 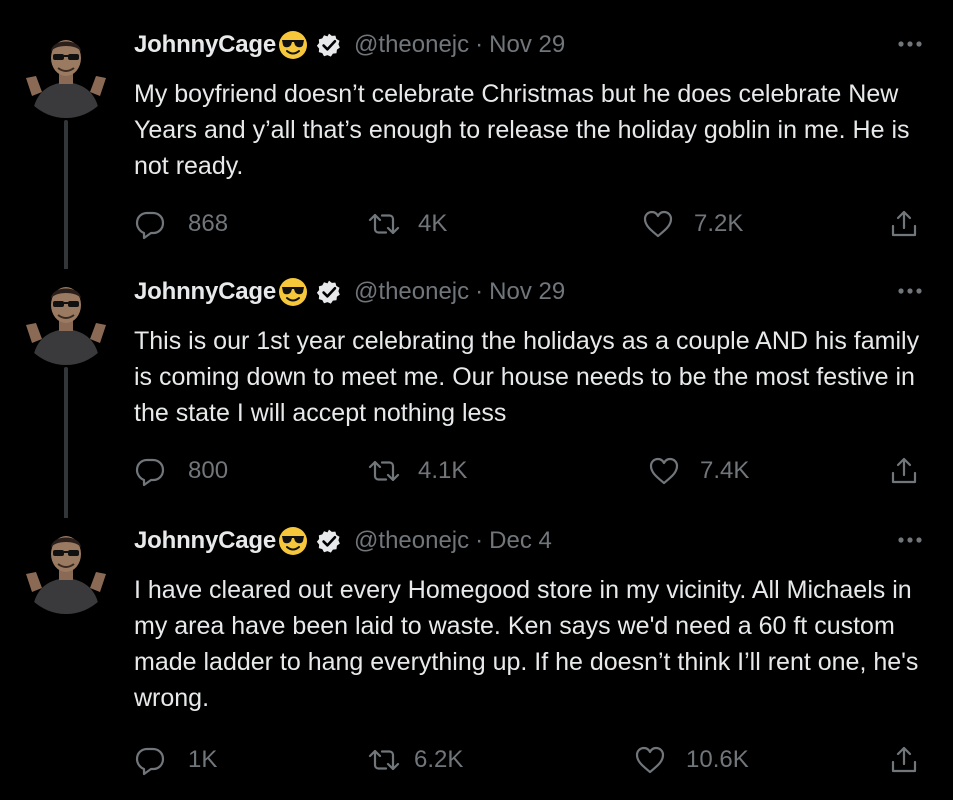 I want to click on reply-count: 800, so click(x=208, y=470).